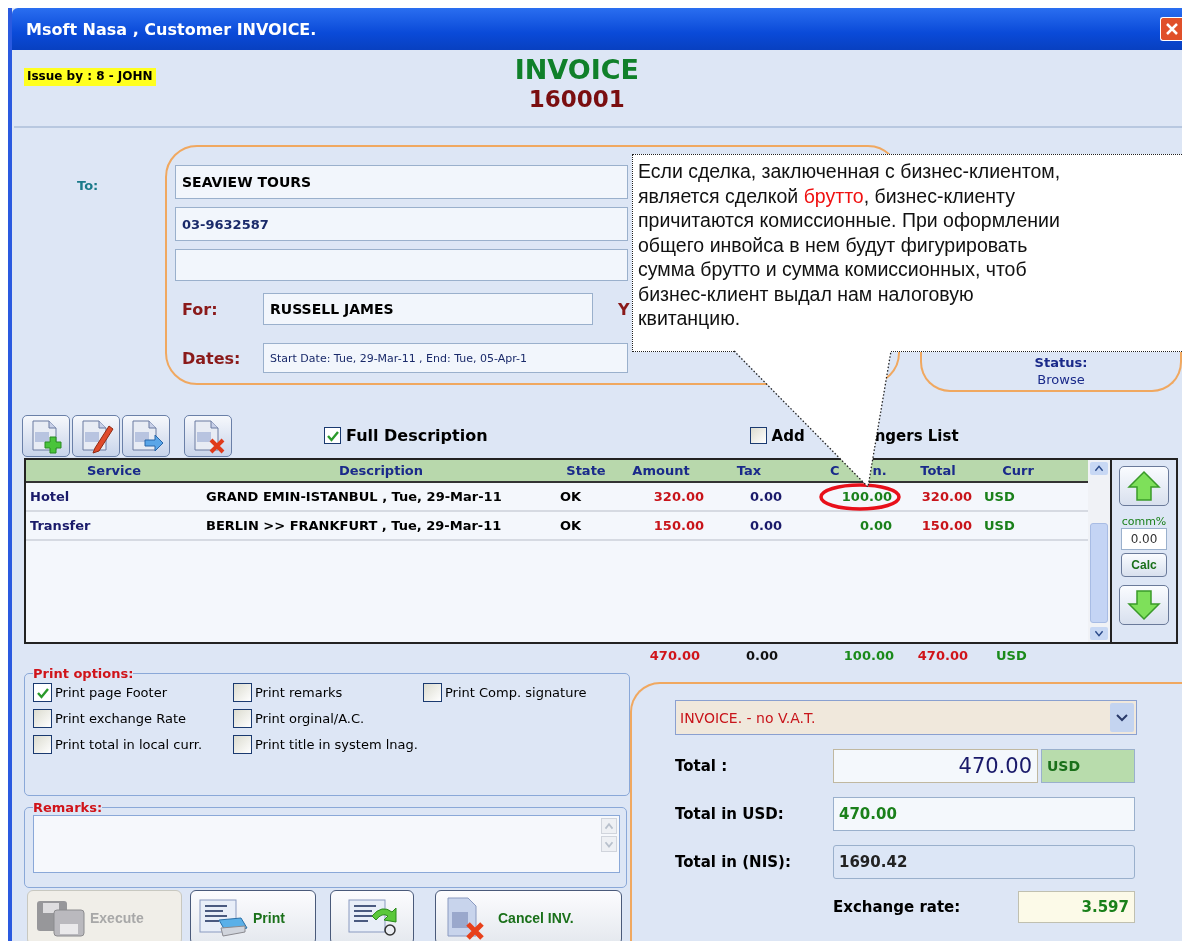 This screenshot has height=941, width=1182. What do you see at coordinates (916, 435) in the screenshot?
I see `checkbox-label: ngers List` at bounding box center [916, 435].